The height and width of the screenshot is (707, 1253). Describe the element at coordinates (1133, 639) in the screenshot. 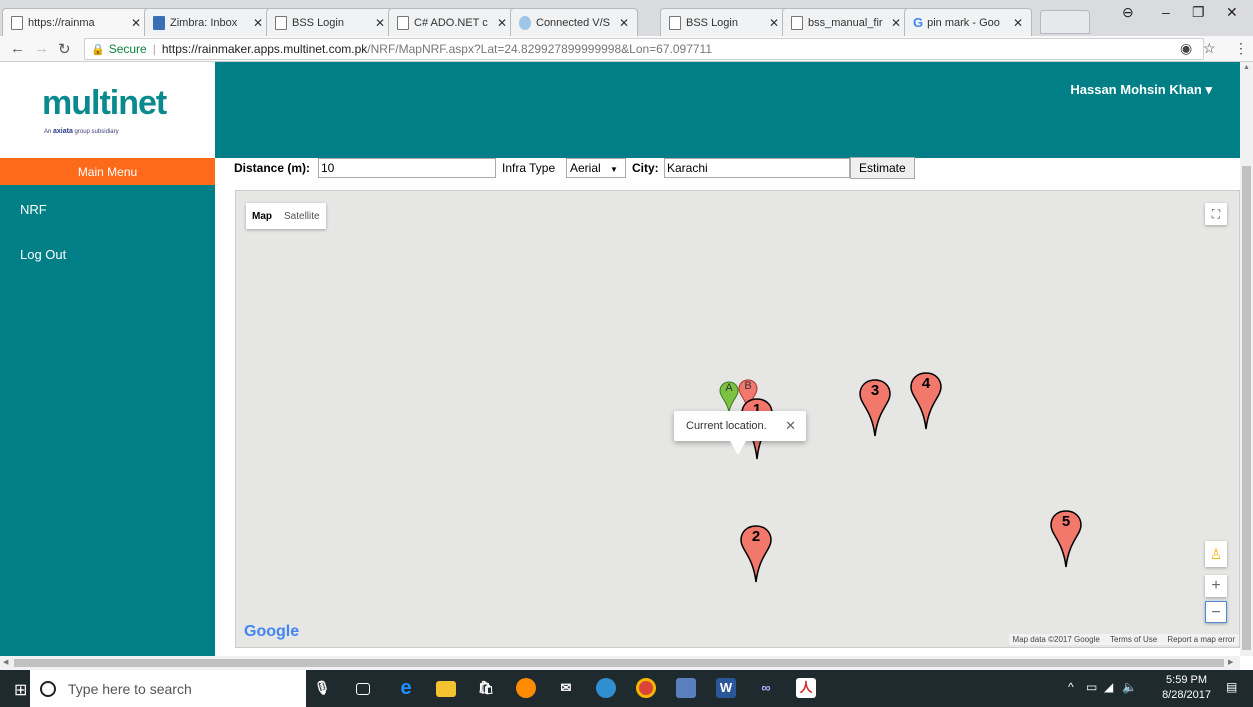

I see `terms-of-use-link: Terms of Use` at that location.